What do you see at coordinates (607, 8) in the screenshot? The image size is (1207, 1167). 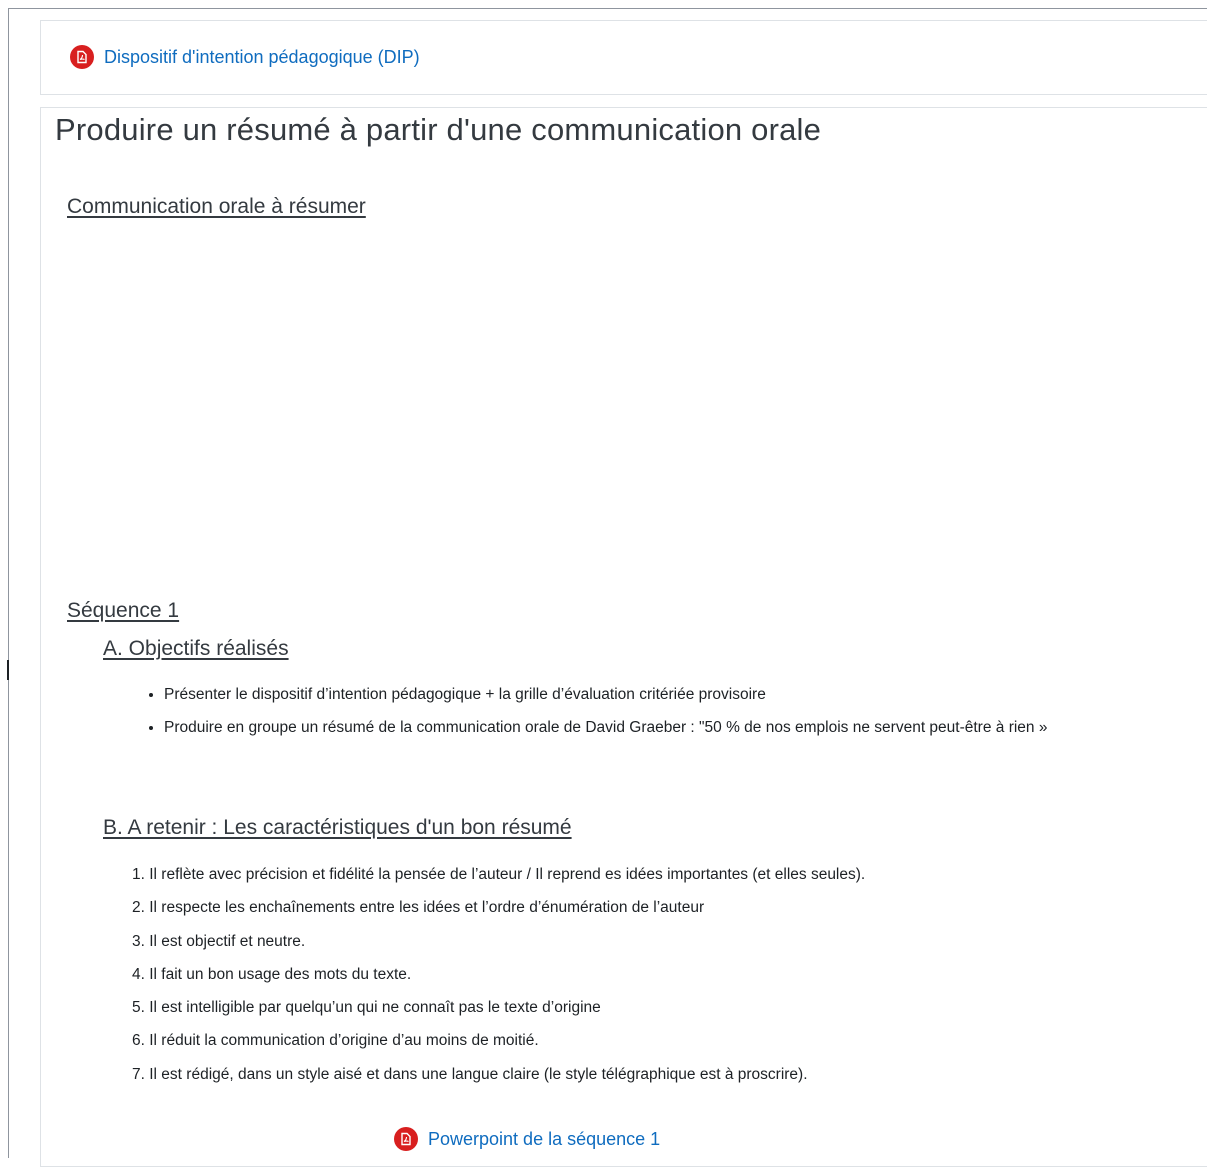 I see `window-border-top` at bounding box center [607, 8].